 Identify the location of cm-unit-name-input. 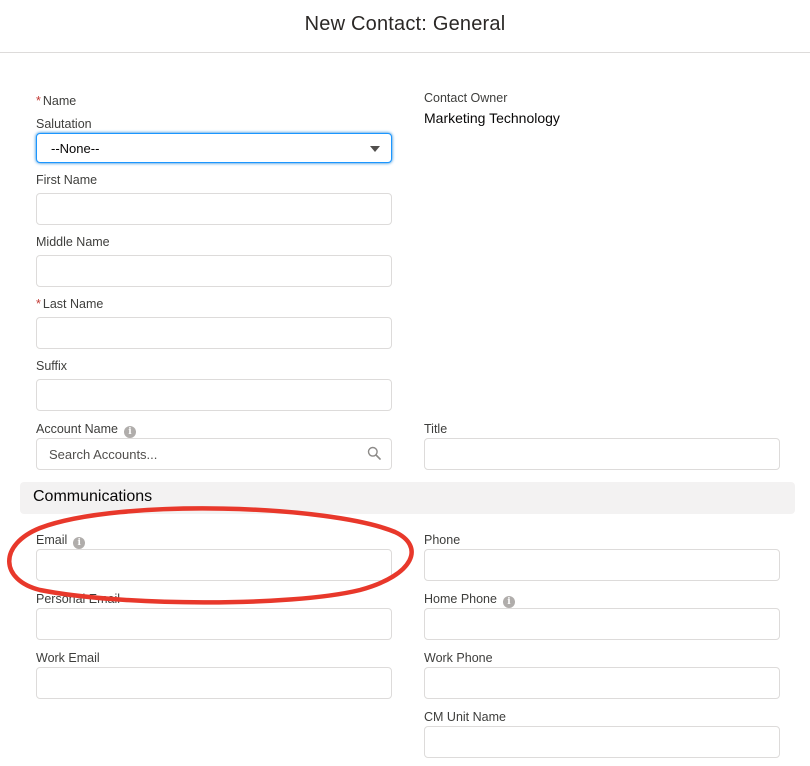
(602, 742).